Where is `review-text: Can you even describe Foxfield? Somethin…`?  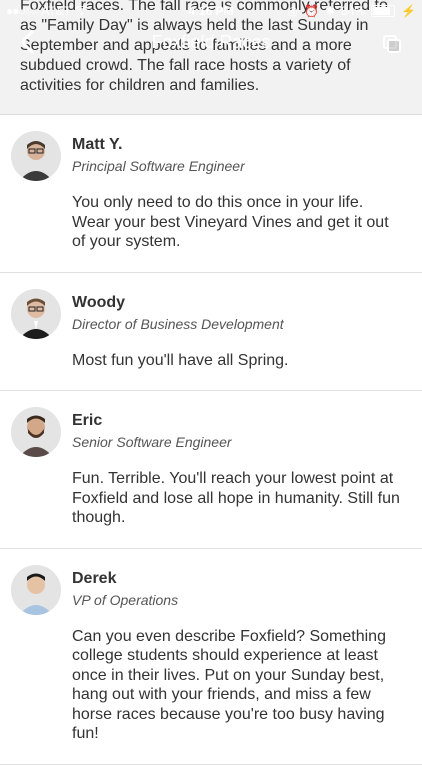 review-text: Can you even describe Foxfield? Somethin… is located at coordinates (229, 685).